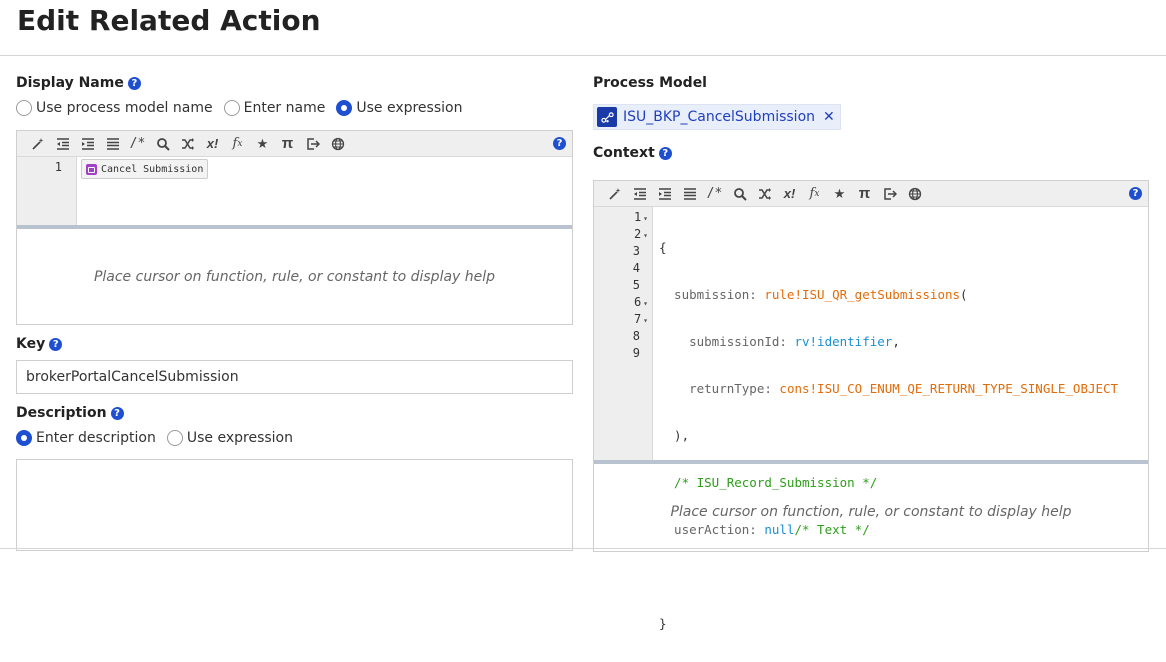 The width and height of the screenshot is (1166, 662). I want to click on code-line: {, so click(663, 247).